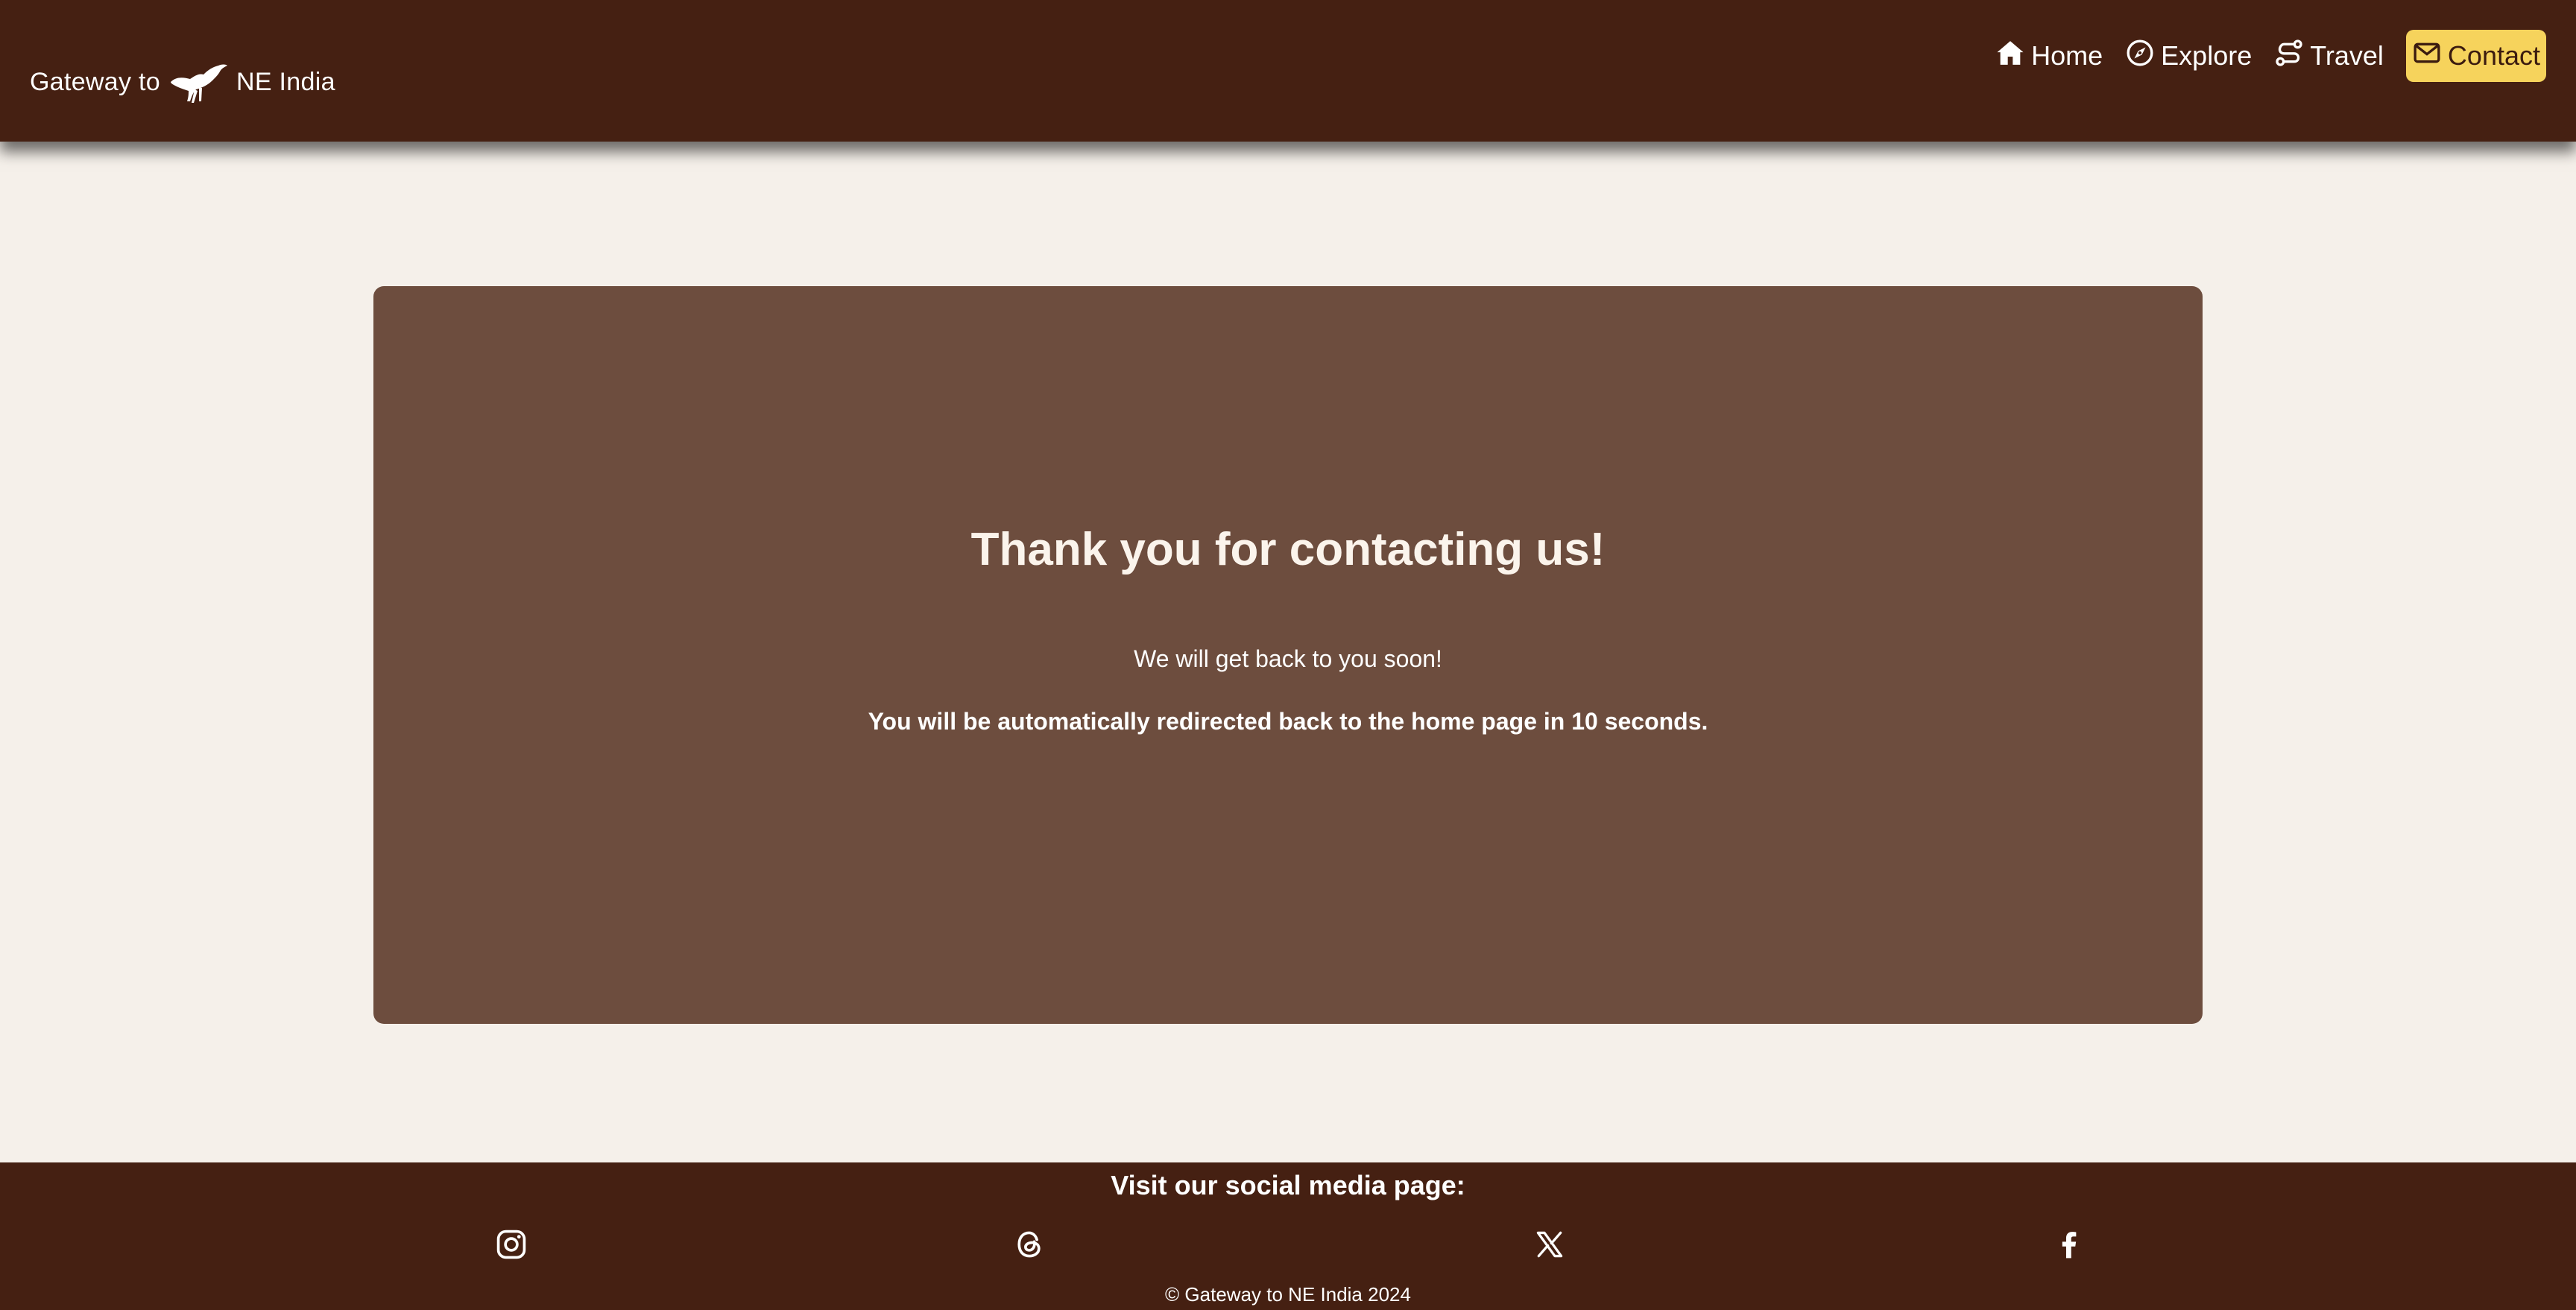 This screenshot has width=2576, height=1310. What do you see at coordinates (95, 81) in the screenshot?
I see `brand-prefix: Gateway to` at bounding box center [95, 81].